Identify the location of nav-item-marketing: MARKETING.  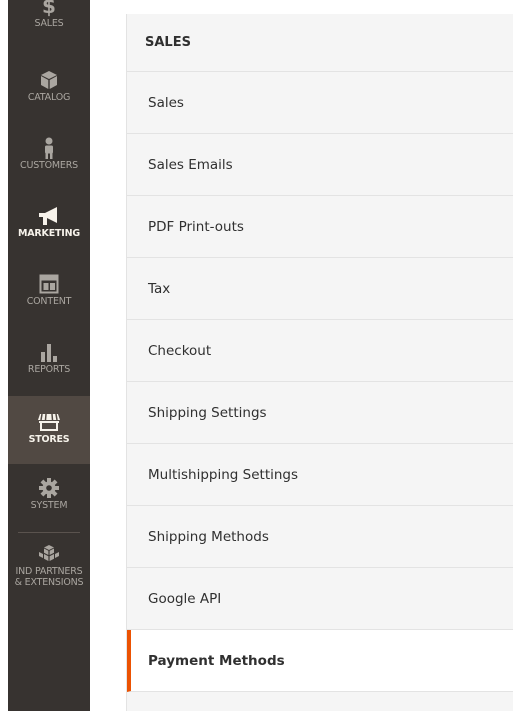
(49, 237).